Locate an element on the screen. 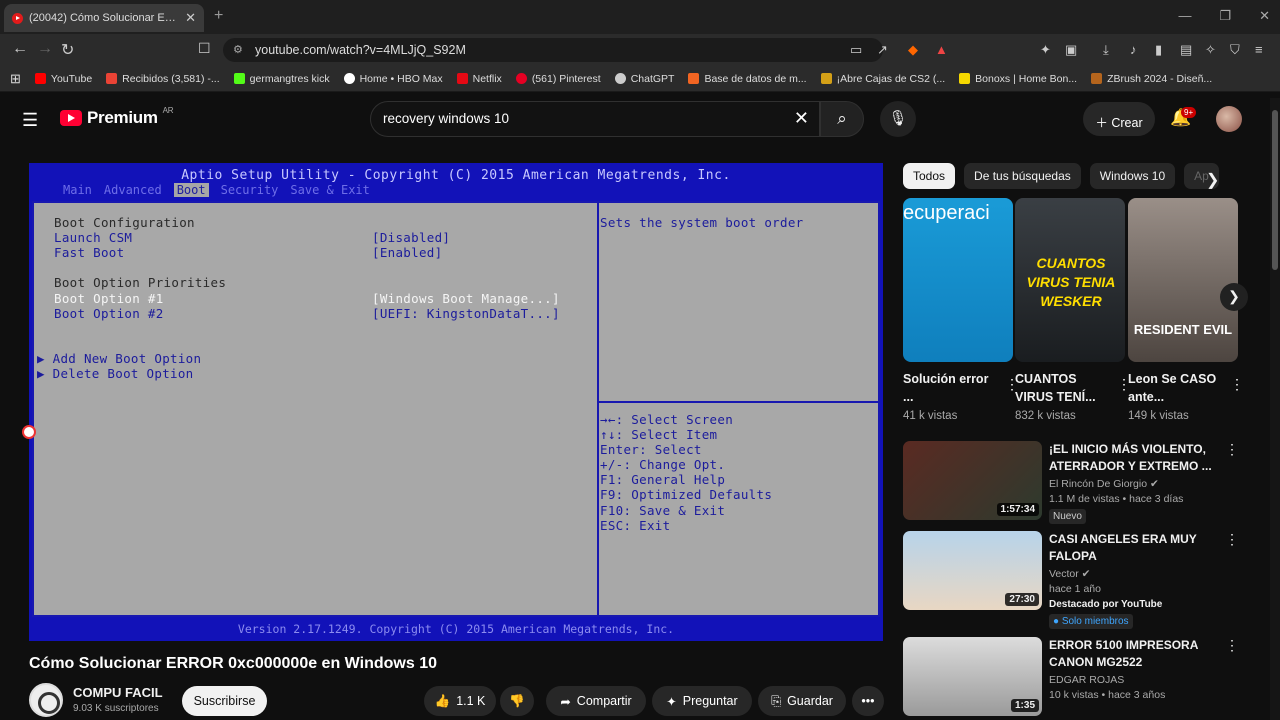  search-input: recovery windows 10 ✕ is located at coordinates (595, 119).